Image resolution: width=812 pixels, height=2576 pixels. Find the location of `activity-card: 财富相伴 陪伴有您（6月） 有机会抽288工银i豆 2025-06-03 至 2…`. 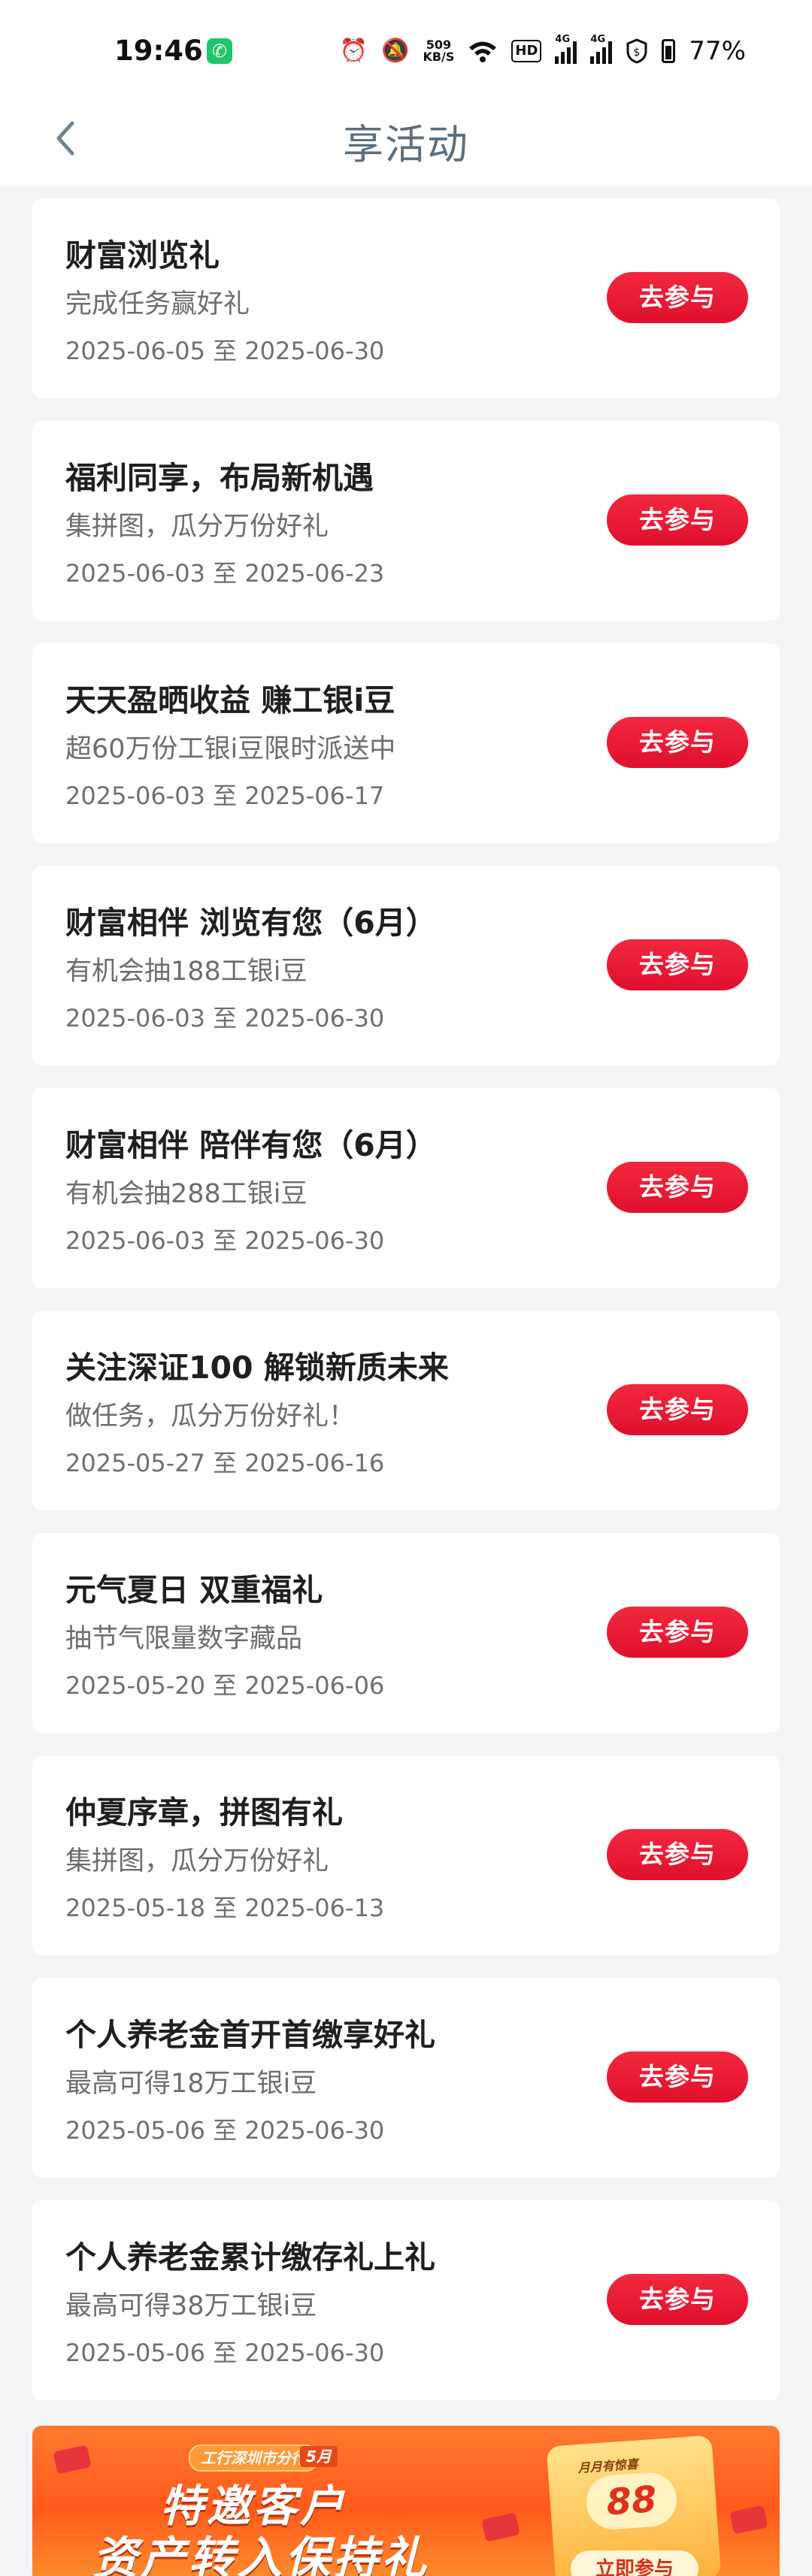

activity-card: 财富相伴 陪伴有您（6月） 有机会抽288工银i豆 2025-06-03 至 2… is located at coordinates (406, 1188).